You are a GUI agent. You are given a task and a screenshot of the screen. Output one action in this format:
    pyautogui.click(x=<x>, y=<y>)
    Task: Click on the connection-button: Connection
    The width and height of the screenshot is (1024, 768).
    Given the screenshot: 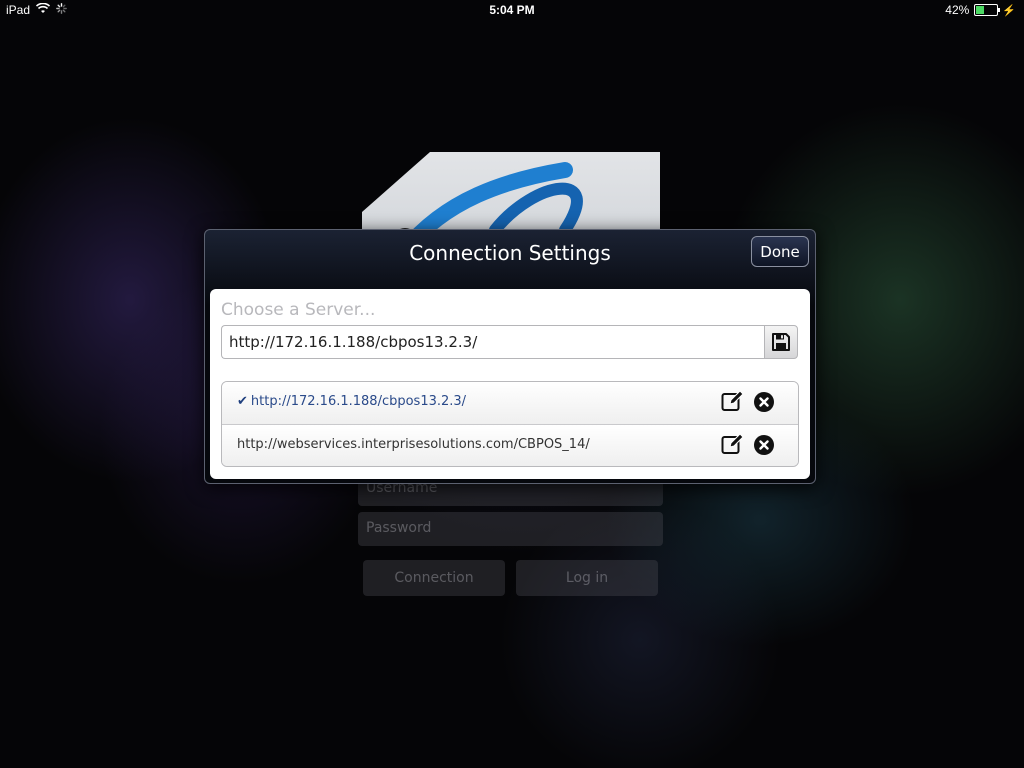 What is the action you would take?
    pyautogui.click(x=434, y=578)
    